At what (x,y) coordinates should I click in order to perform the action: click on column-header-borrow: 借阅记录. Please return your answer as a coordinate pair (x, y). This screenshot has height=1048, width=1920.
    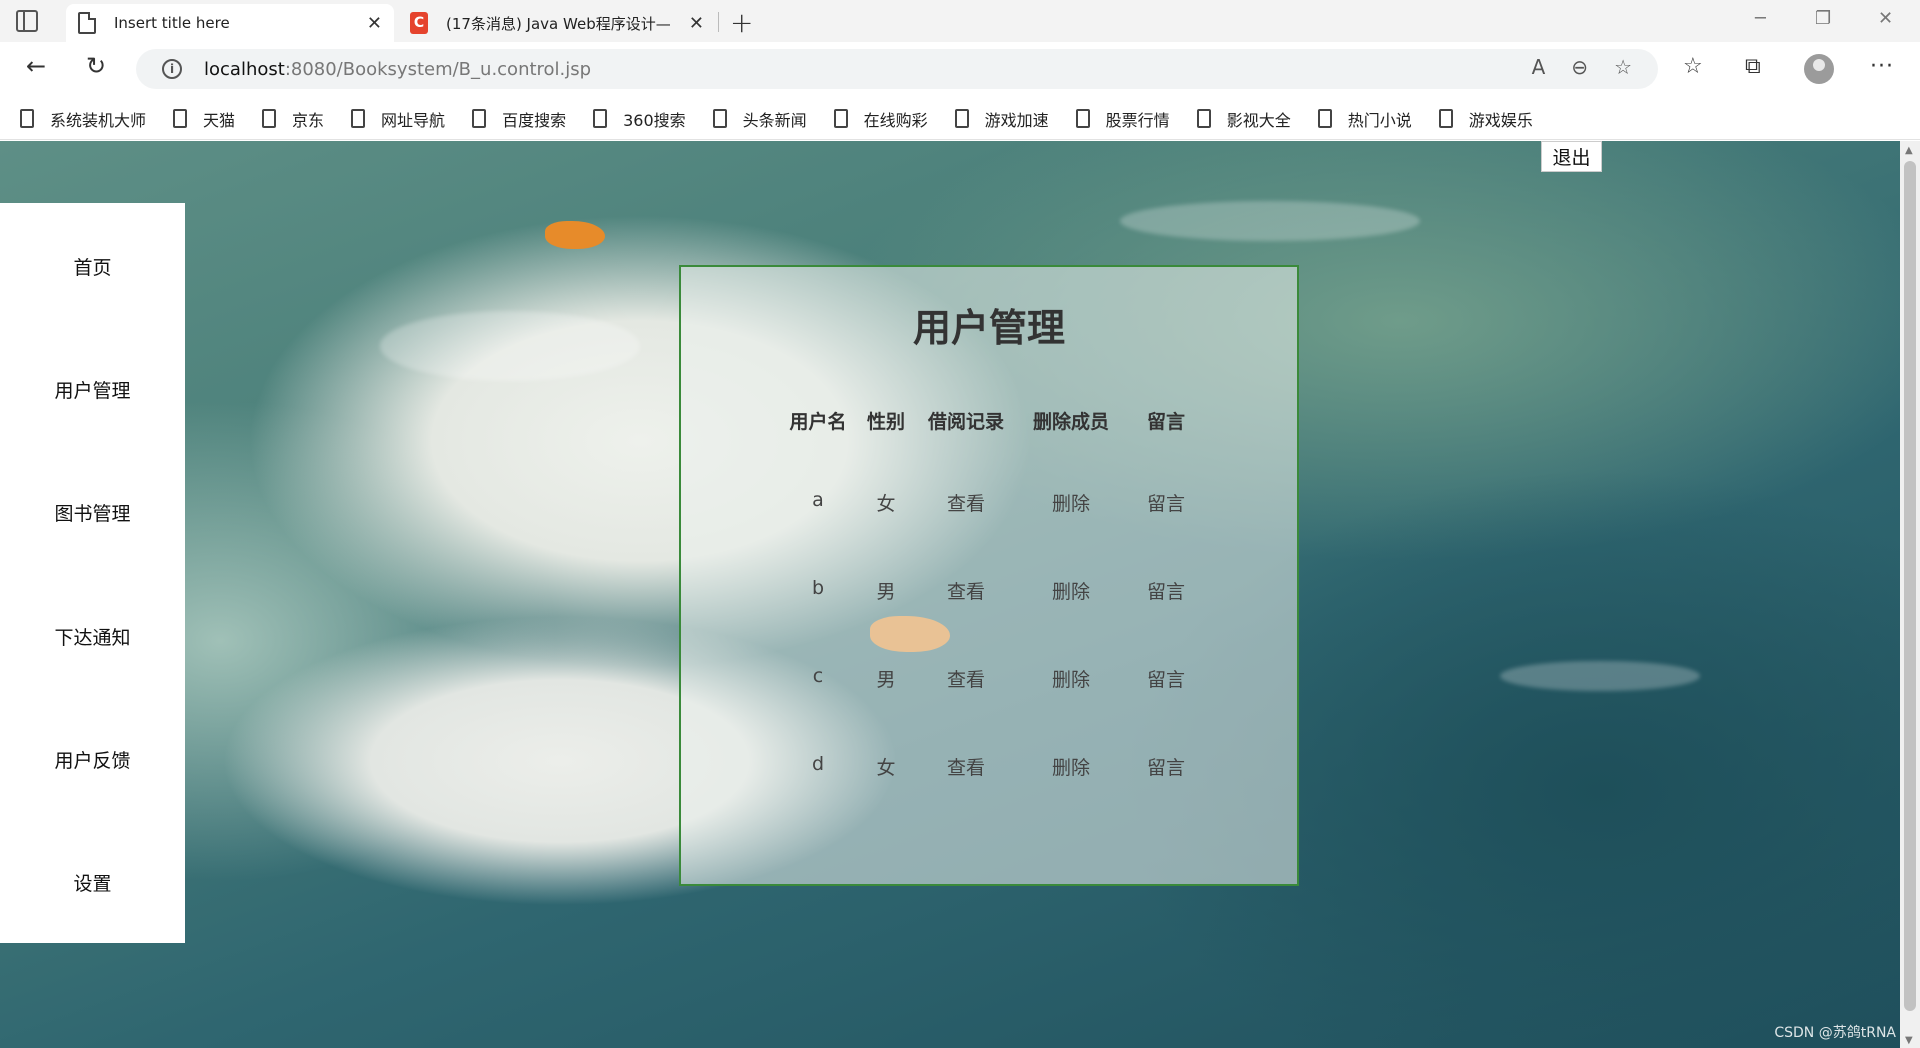
    Looking at the image, I should click on (965, 422).